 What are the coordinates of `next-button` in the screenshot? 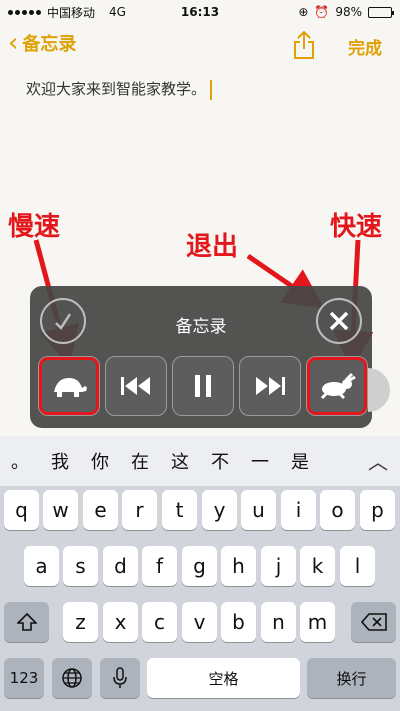 It's located at (270, 386).